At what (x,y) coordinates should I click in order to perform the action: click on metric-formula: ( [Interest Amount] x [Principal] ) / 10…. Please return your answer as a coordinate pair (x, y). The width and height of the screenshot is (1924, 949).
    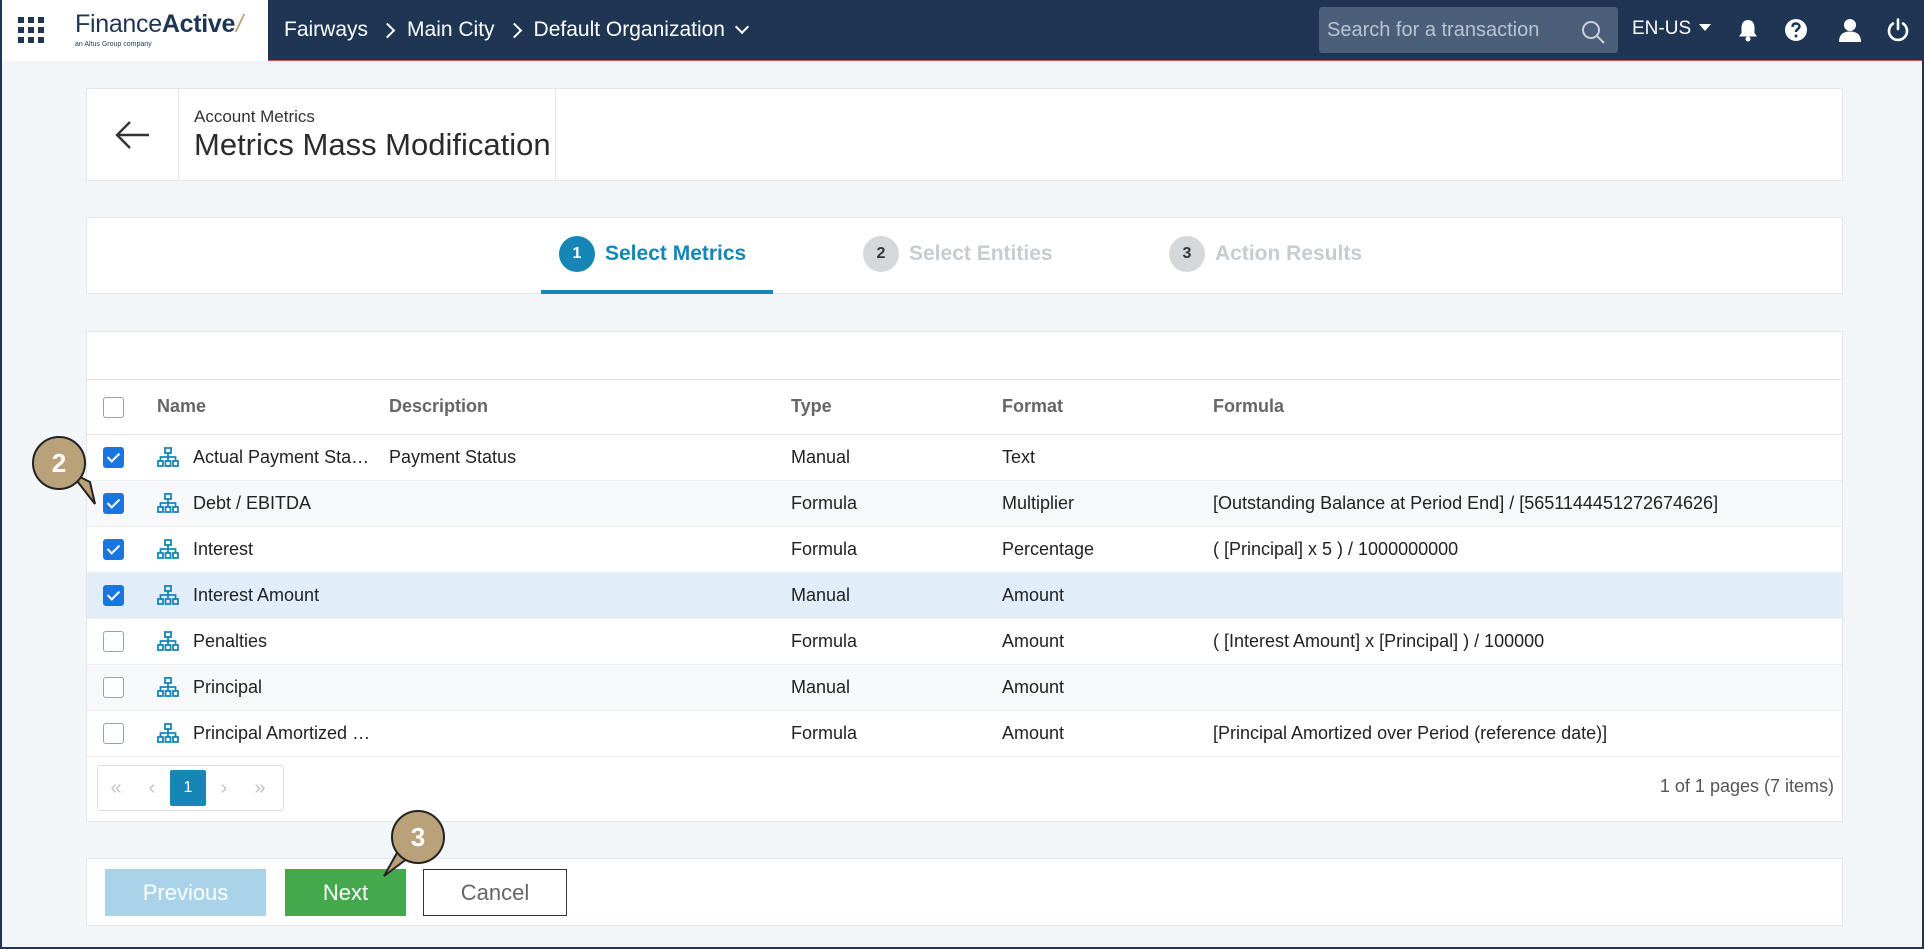
    Looking at the image, I should click on (1527, 641).